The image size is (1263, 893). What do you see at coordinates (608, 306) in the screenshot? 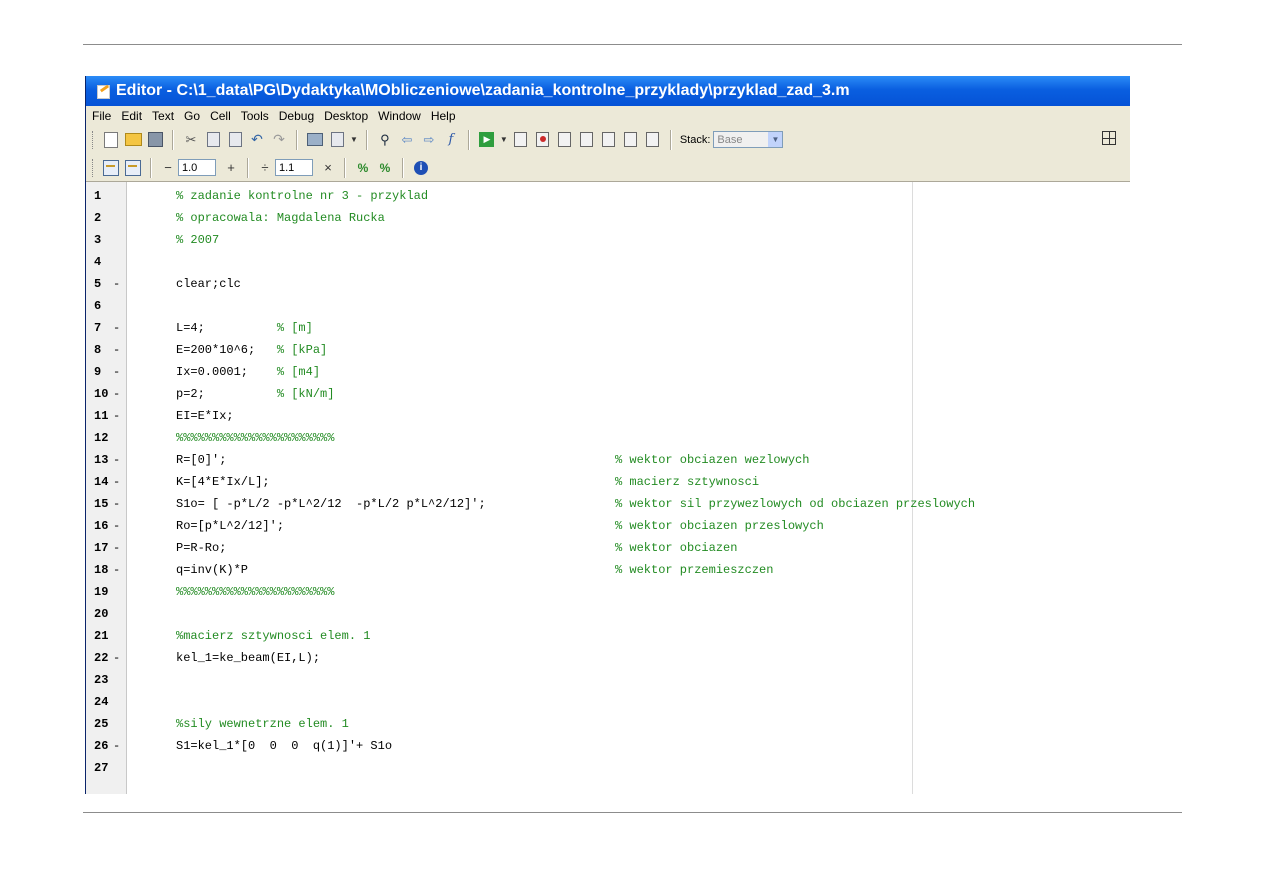
I see `code-line: 6` at bounding box center [608, 306].